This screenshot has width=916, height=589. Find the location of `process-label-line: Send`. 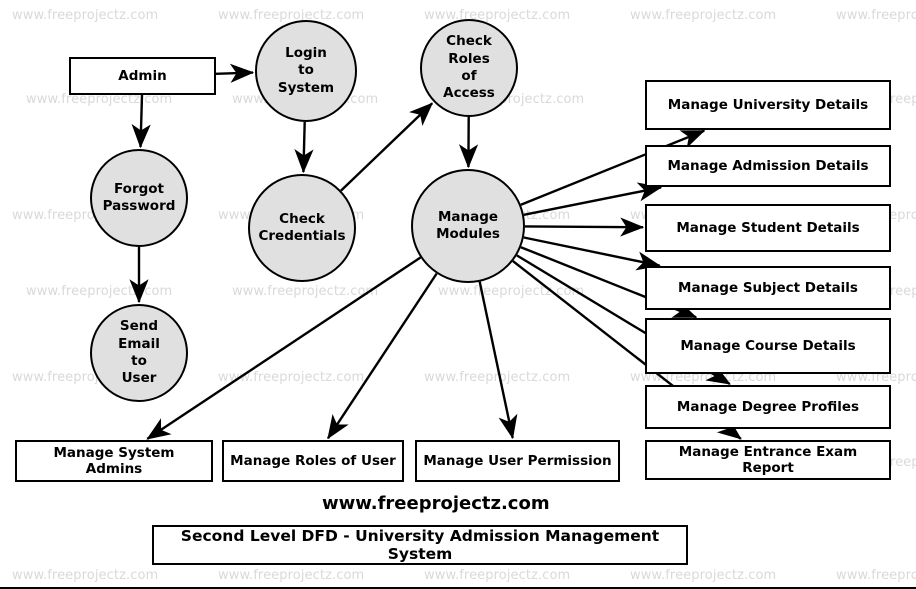

process-label-line: Send is located at coordinates (139, 326).